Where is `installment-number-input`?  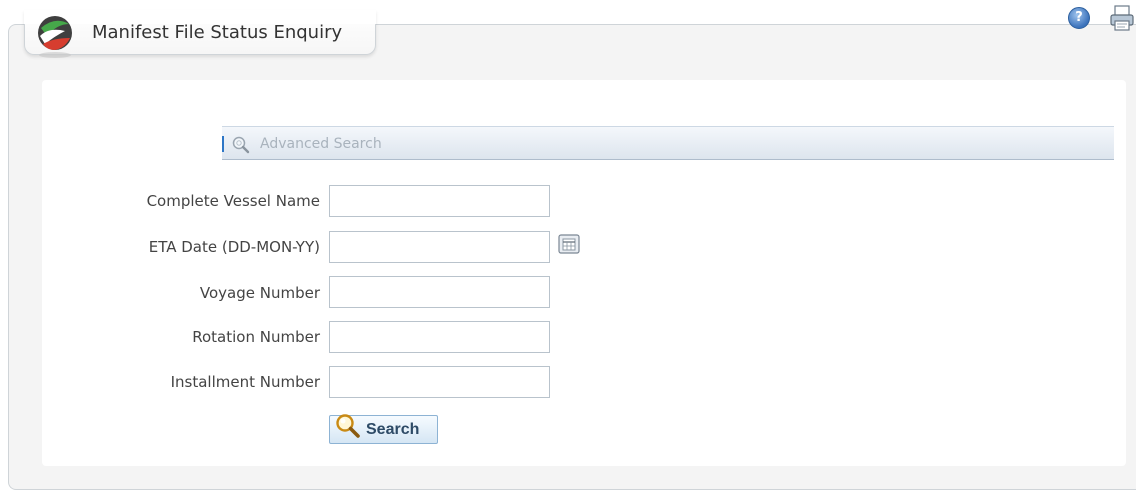 installment-number-input is located at coordinates (439, 382).